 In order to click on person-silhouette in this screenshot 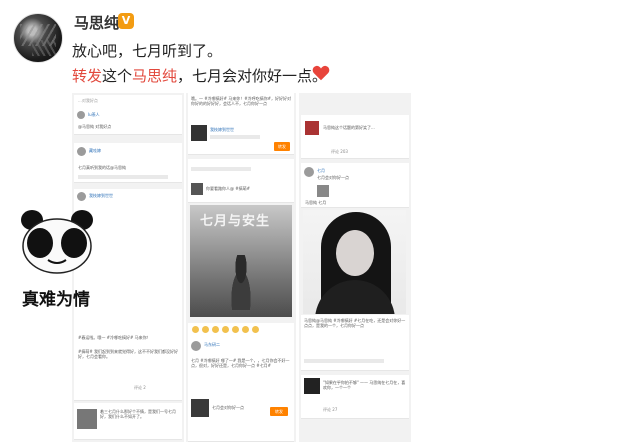, I will do `click(241, 282)`.